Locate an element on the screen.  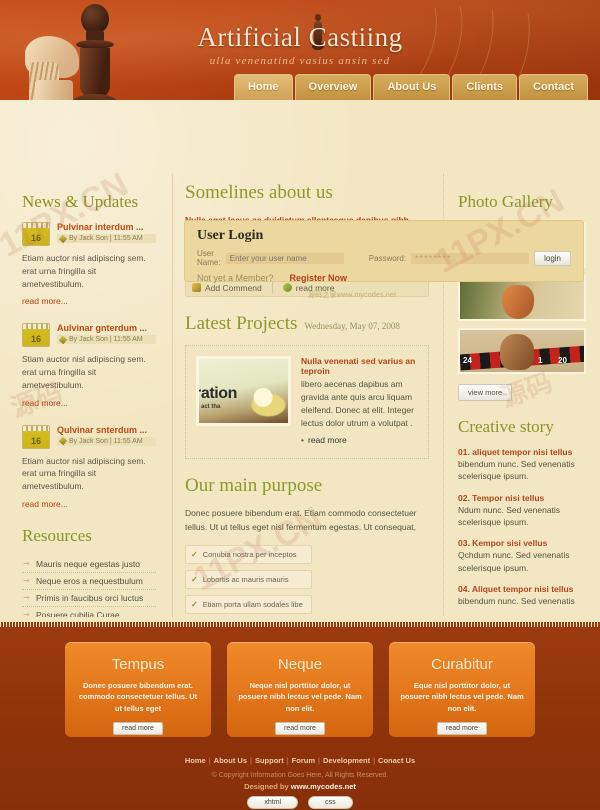
password-input is located at coordinates (470, 258).